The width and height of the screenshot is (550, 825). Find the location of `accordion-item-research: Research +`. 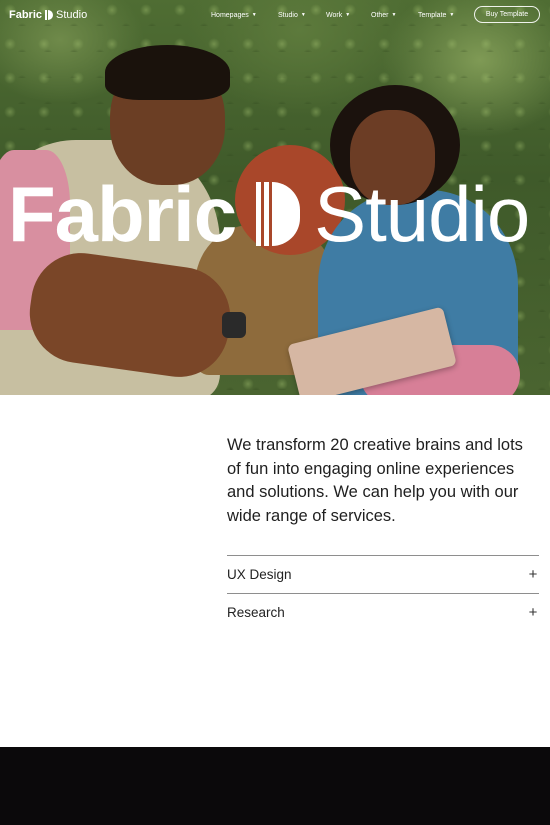

accordion-item-research: Research + is located at coordinates (383, 612).